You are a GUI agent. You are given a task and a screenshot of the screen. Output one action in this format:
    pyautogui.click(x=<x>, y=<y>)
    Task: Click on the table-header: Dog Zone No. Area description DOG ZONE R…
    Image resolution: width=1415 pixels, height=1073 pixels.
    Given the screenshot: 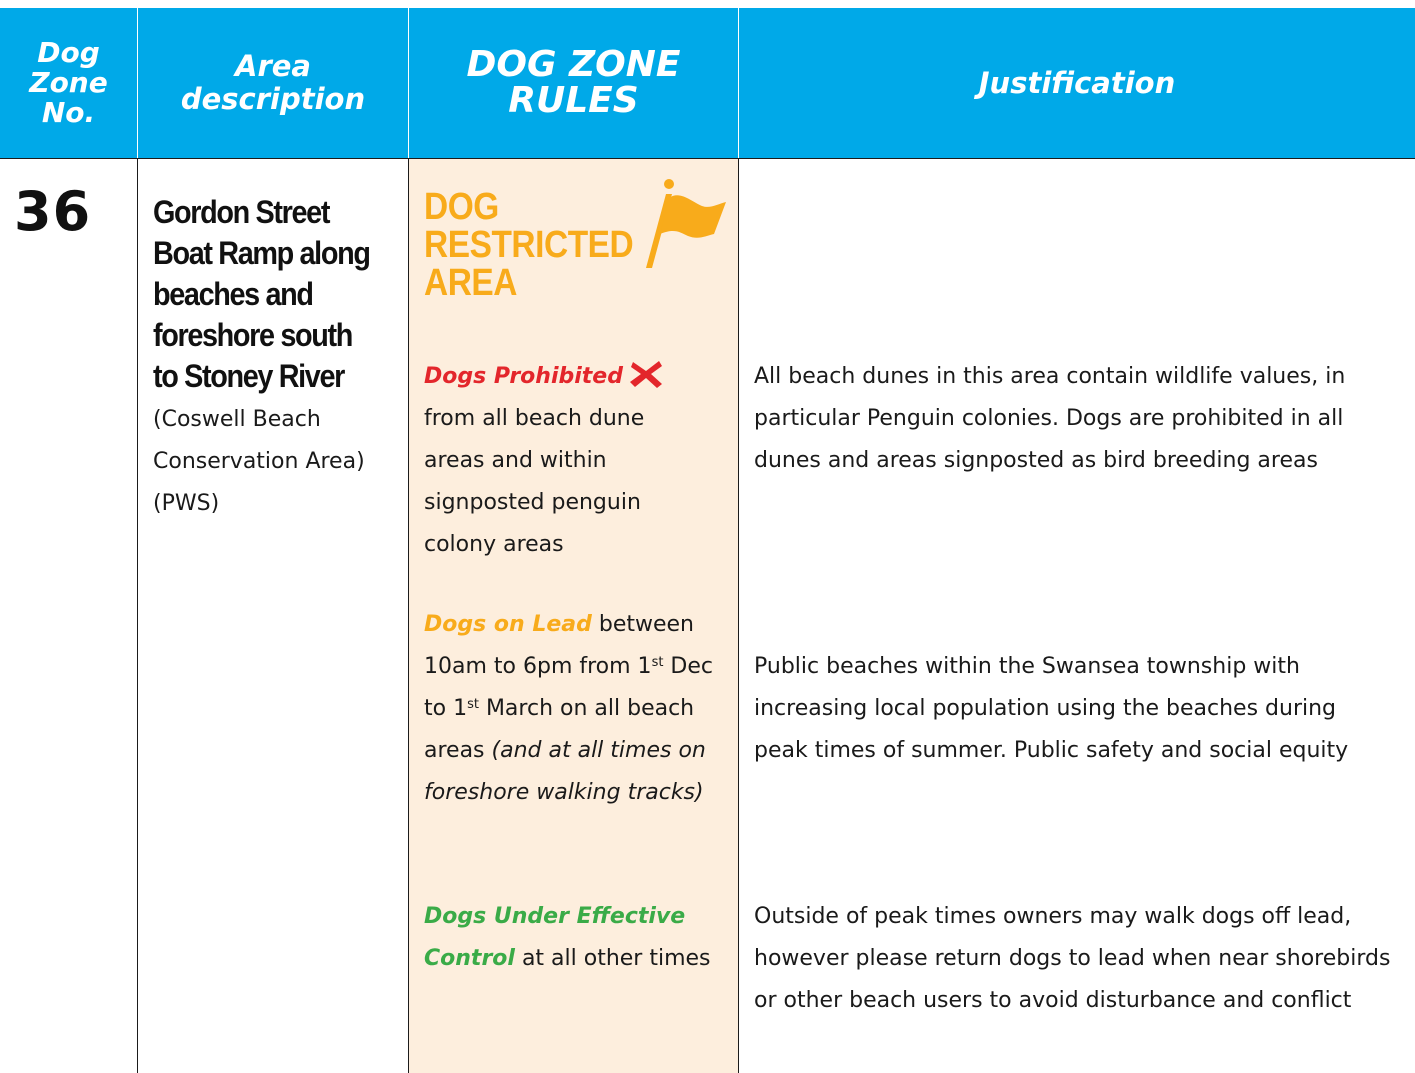 What is the action you would take?
    pyautogui.click(x=707, y=83)
    